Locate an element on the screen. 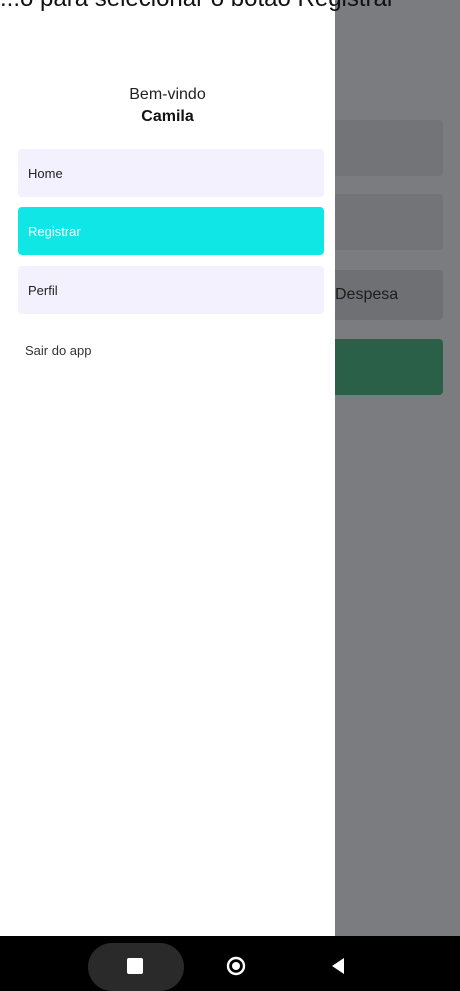  drawer-item-registrar: Registrar is located at coordinates (171, 231).